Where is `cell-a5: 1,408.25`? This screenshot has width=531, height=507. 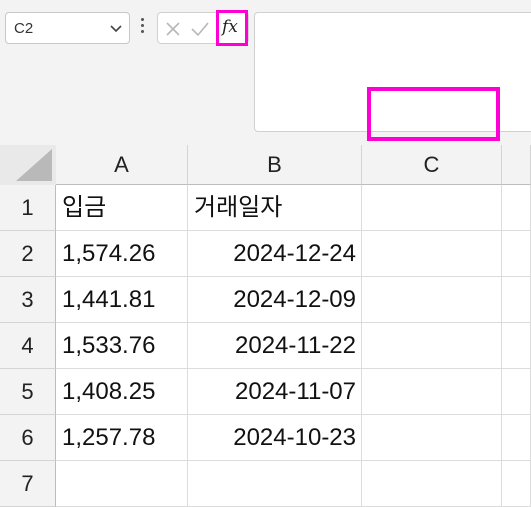
cell-a5: 1,408.25 is located at coordinates (122, 392).